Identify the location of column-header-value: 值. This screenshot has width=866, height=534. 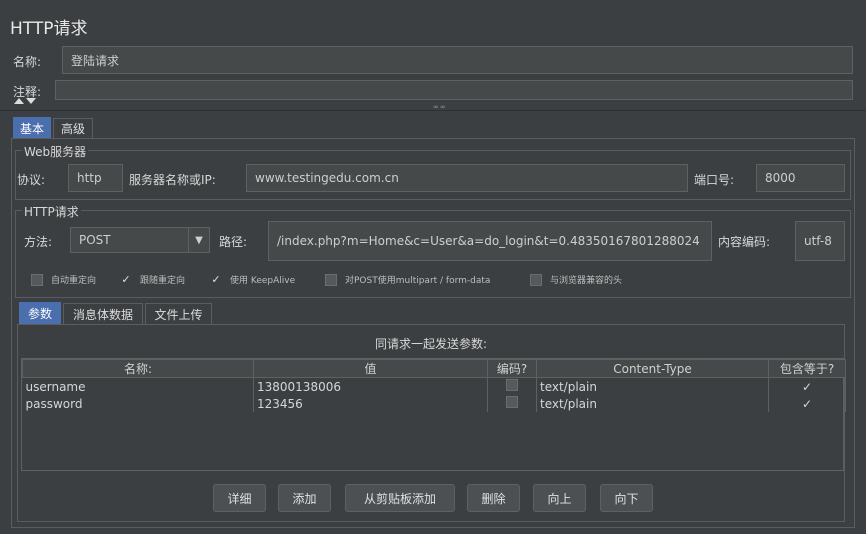
(370, 368).